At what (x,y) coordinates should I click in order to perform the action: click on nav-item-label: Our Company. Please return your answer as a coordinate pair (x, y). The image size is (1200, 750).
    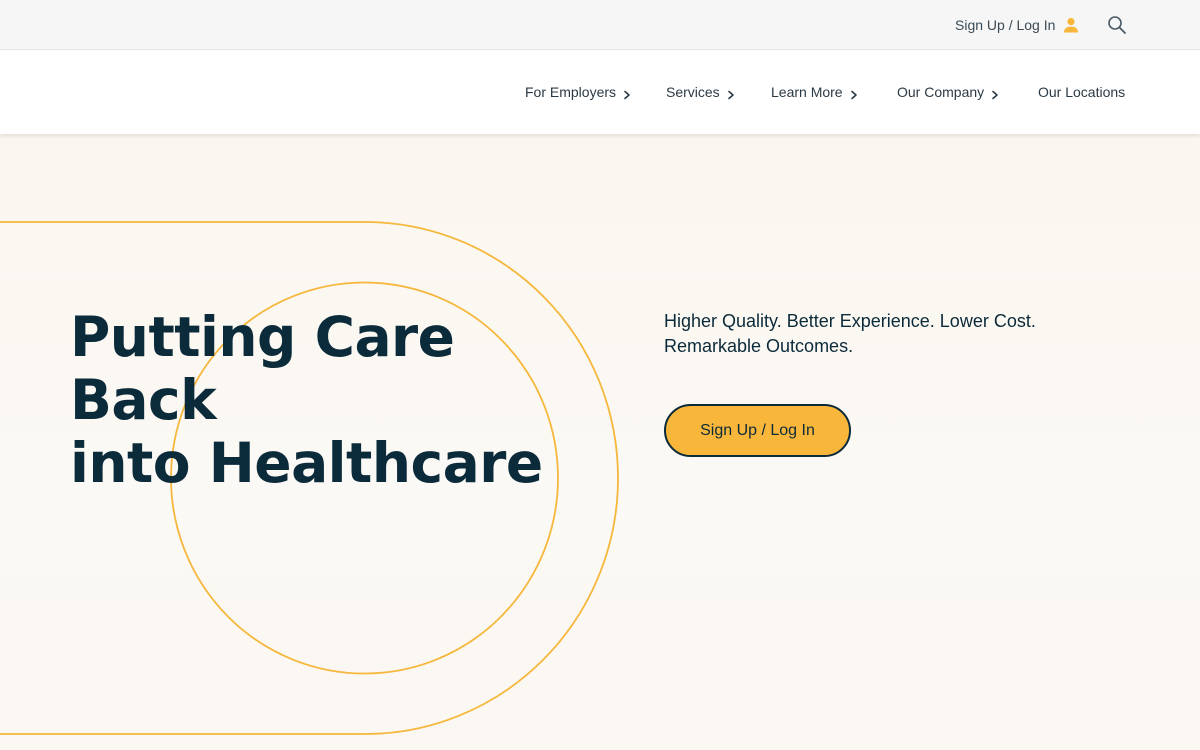
    Looking at the image, I should click on (941, 92).